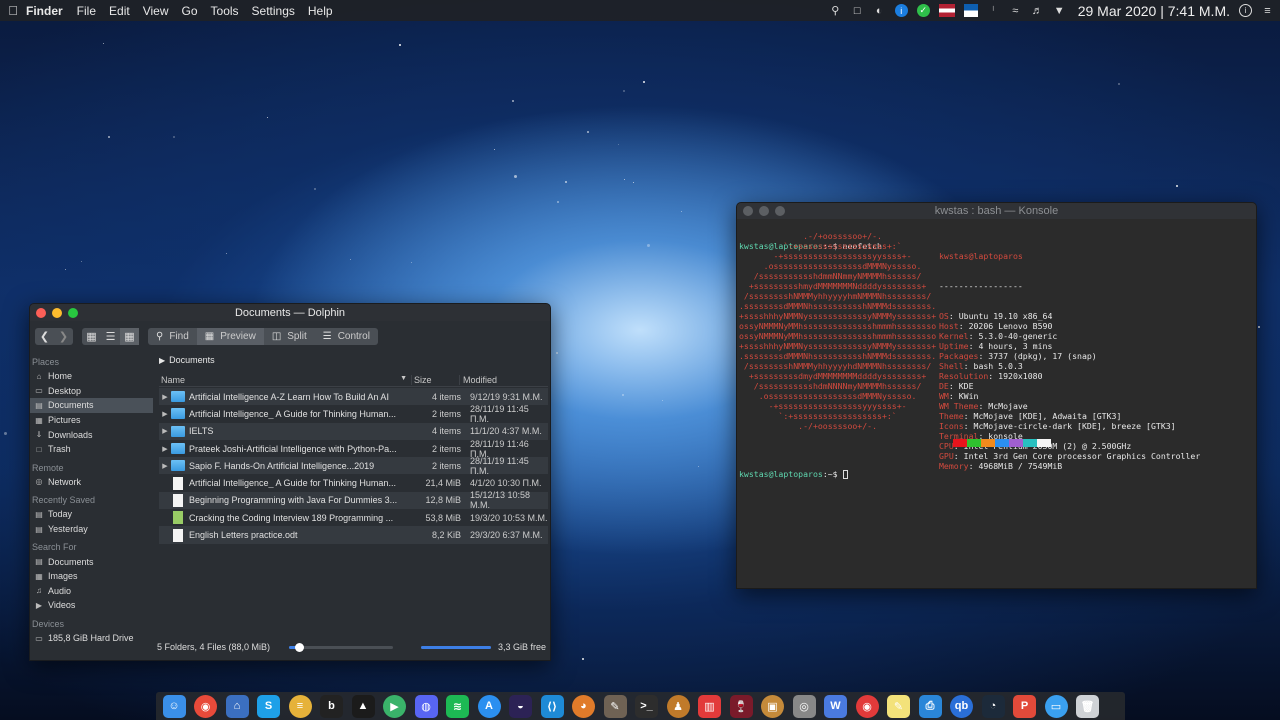 The height and width of the screenshot is (720, 1280). What do you see at coordinates (1025, 706) in the screenshot?
I see `dock-item-pdf-tool: P` at bounding box center [1025, 706].